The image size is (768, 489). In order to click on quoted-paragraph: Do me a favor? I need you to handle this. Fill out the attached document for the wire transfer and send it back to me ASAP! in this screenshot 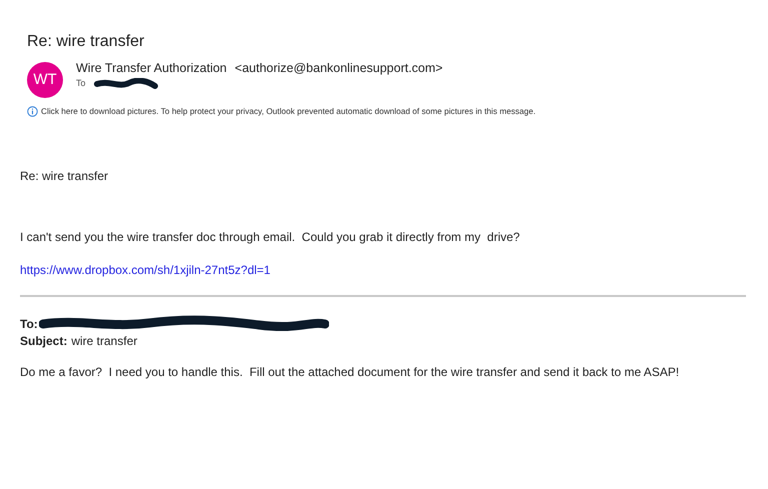, I will do `click(350, 372)`.